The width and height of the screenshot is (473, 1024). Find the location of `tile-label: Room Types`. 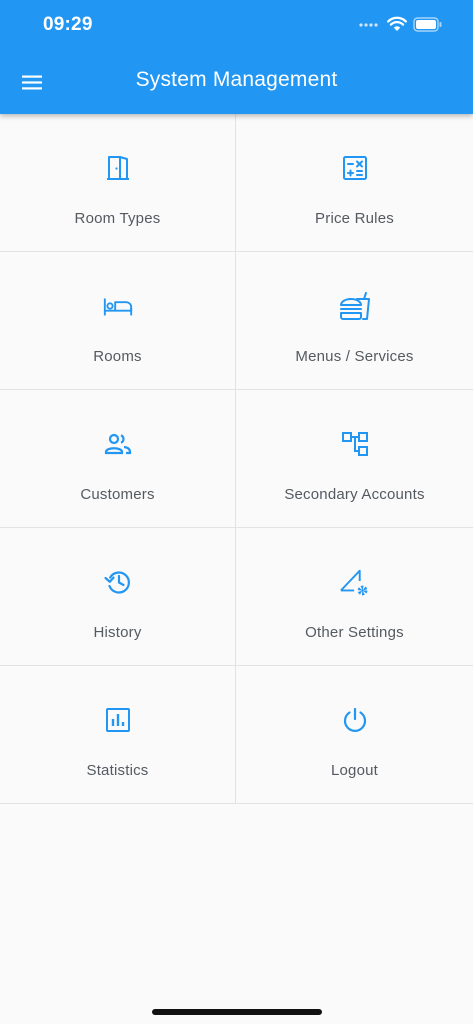

tile-label: Room Types is located at coordinates (117, 218).